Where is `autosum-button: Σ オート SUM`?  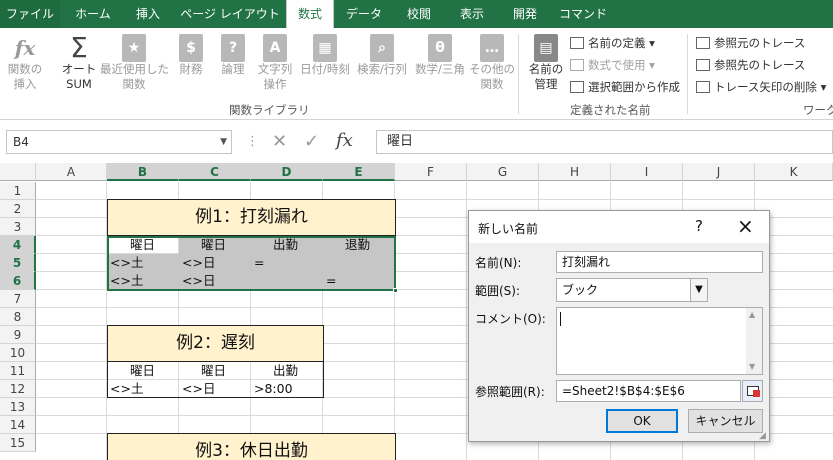
autosum-button: Σ オート SUM is located at coordinates (79, 68).